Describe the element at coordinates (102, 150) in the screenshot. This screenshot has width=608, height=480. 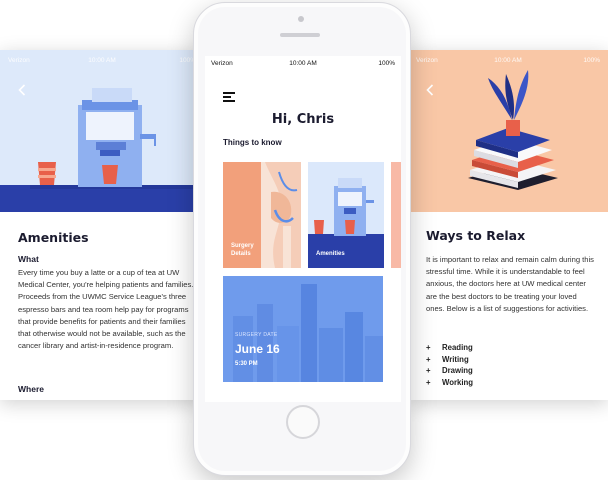
I see `espresso-machine-illustration` at that location.